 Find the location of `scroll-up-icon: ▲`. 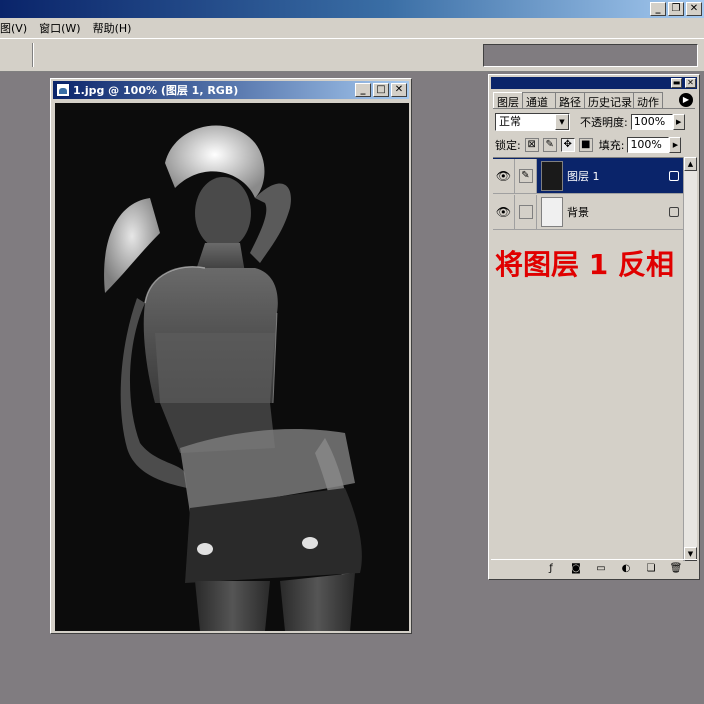

scroll-up-icon: ▲ is located at coordinates (690, 164).